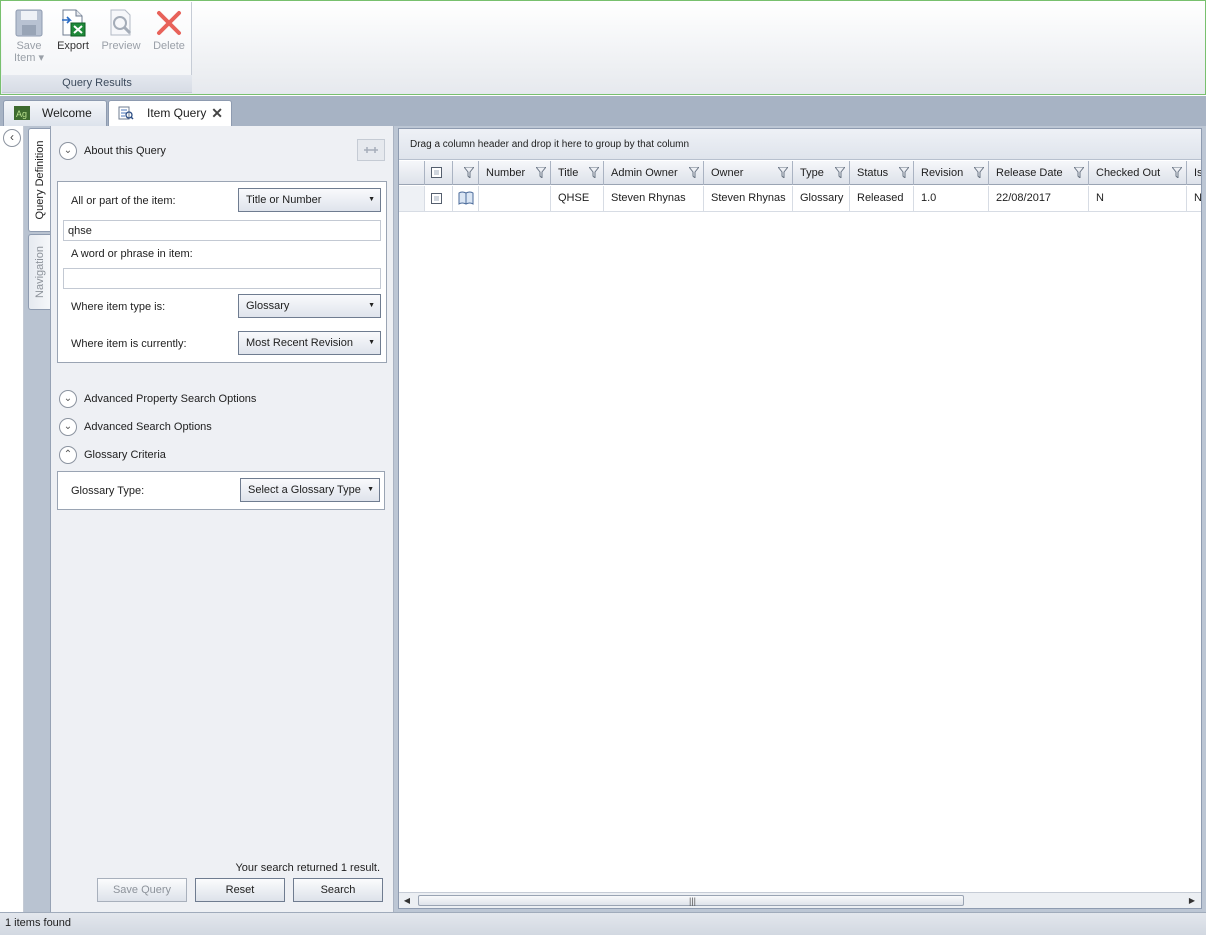 The height and width of the screenshot is (935, 1206). I want to click on column-header-title: Title, so click(577, 173).